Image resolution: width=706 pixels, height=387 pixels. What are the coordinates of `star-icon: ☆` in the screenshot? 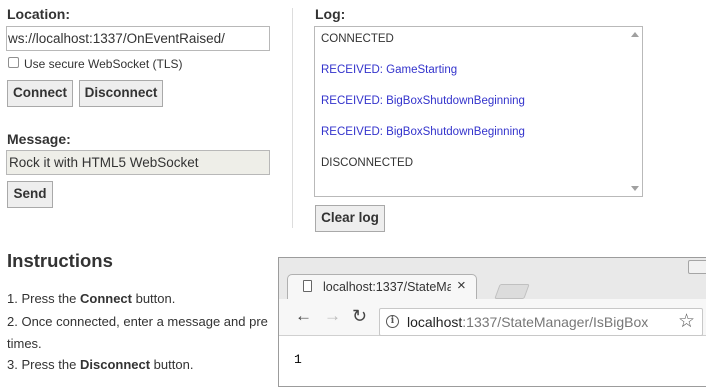 It's located at (686, 321).